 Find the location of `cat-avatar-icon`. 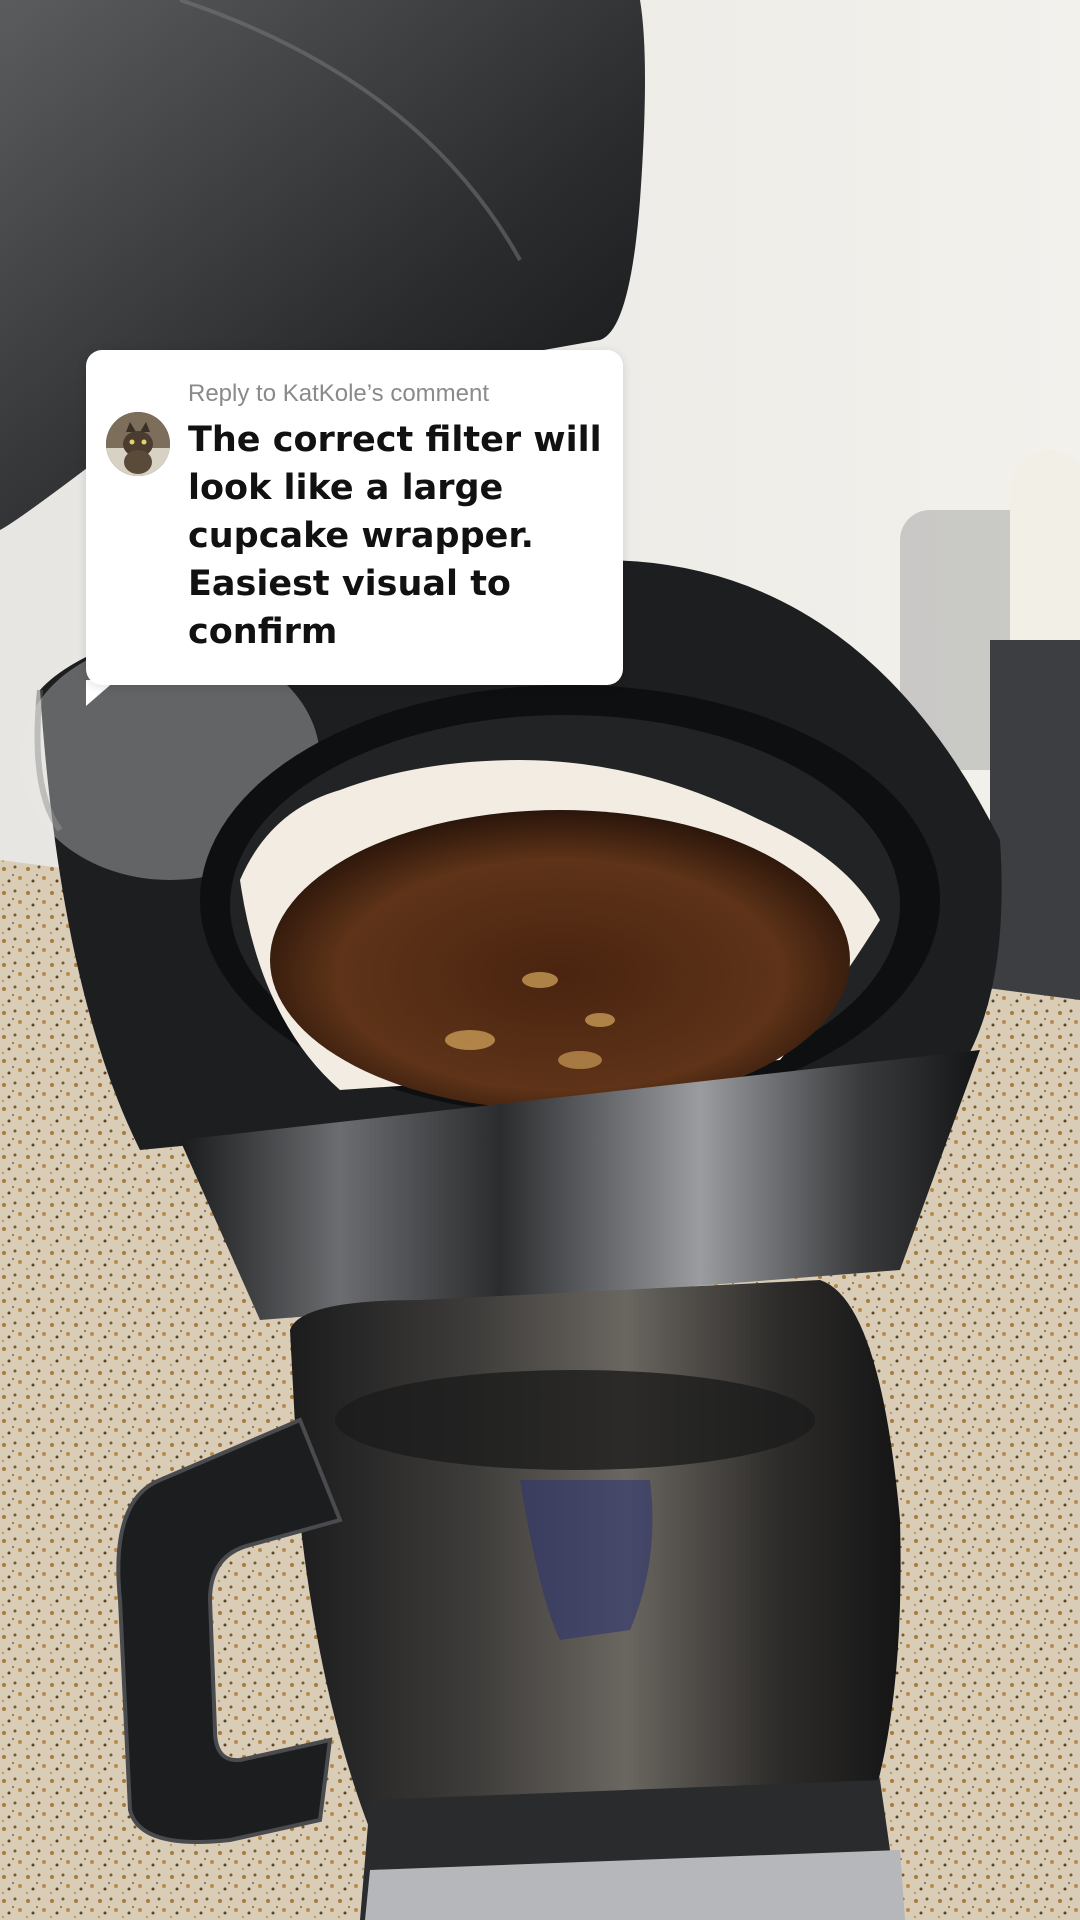

cat-avatar-icon is located at coordinates (138, 444).